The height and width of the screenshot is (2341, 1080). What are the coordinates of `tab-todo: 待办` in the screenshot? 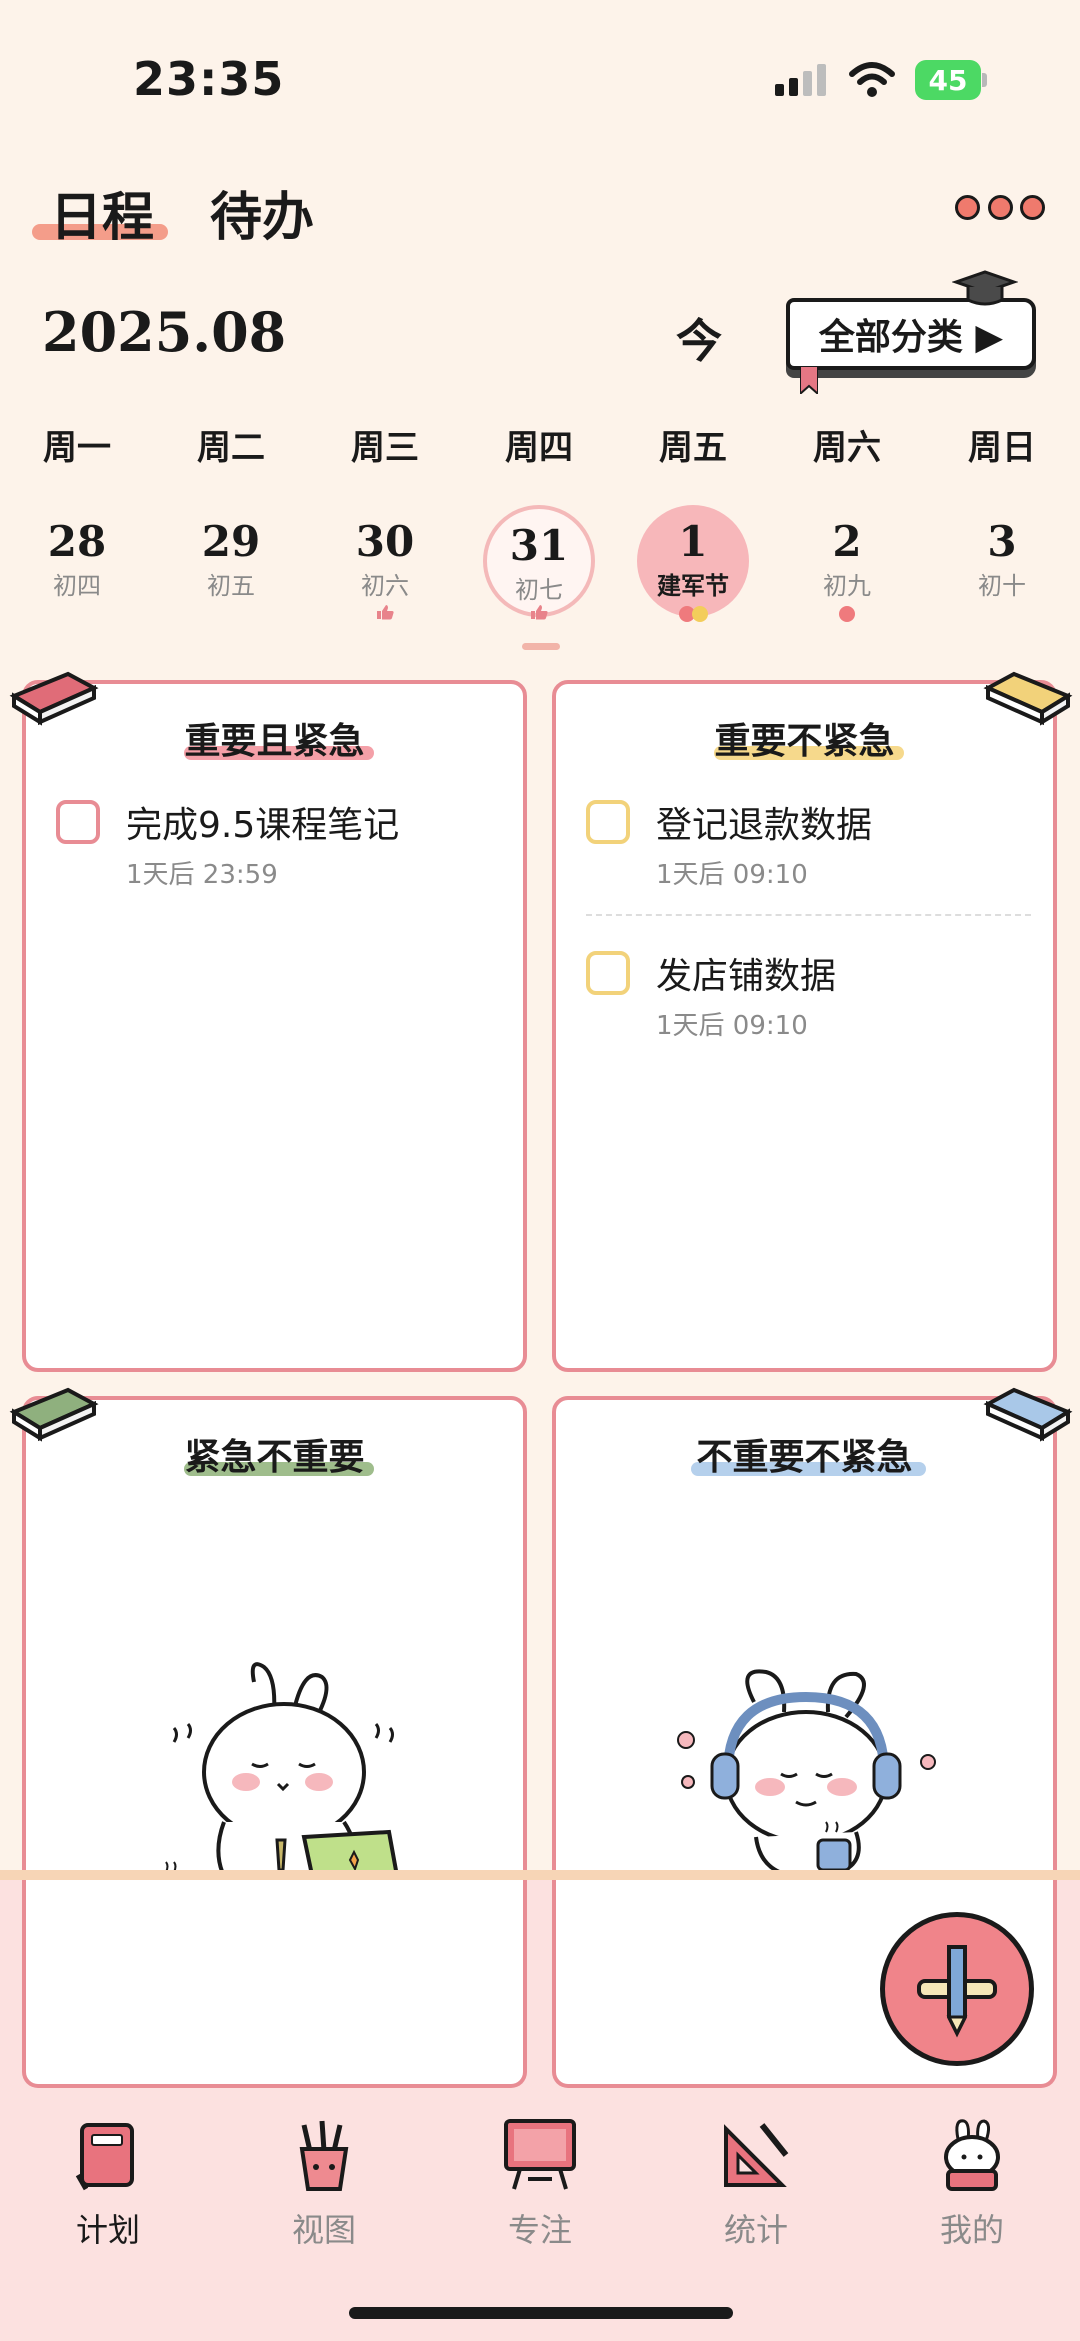 It's located at (262, 212).